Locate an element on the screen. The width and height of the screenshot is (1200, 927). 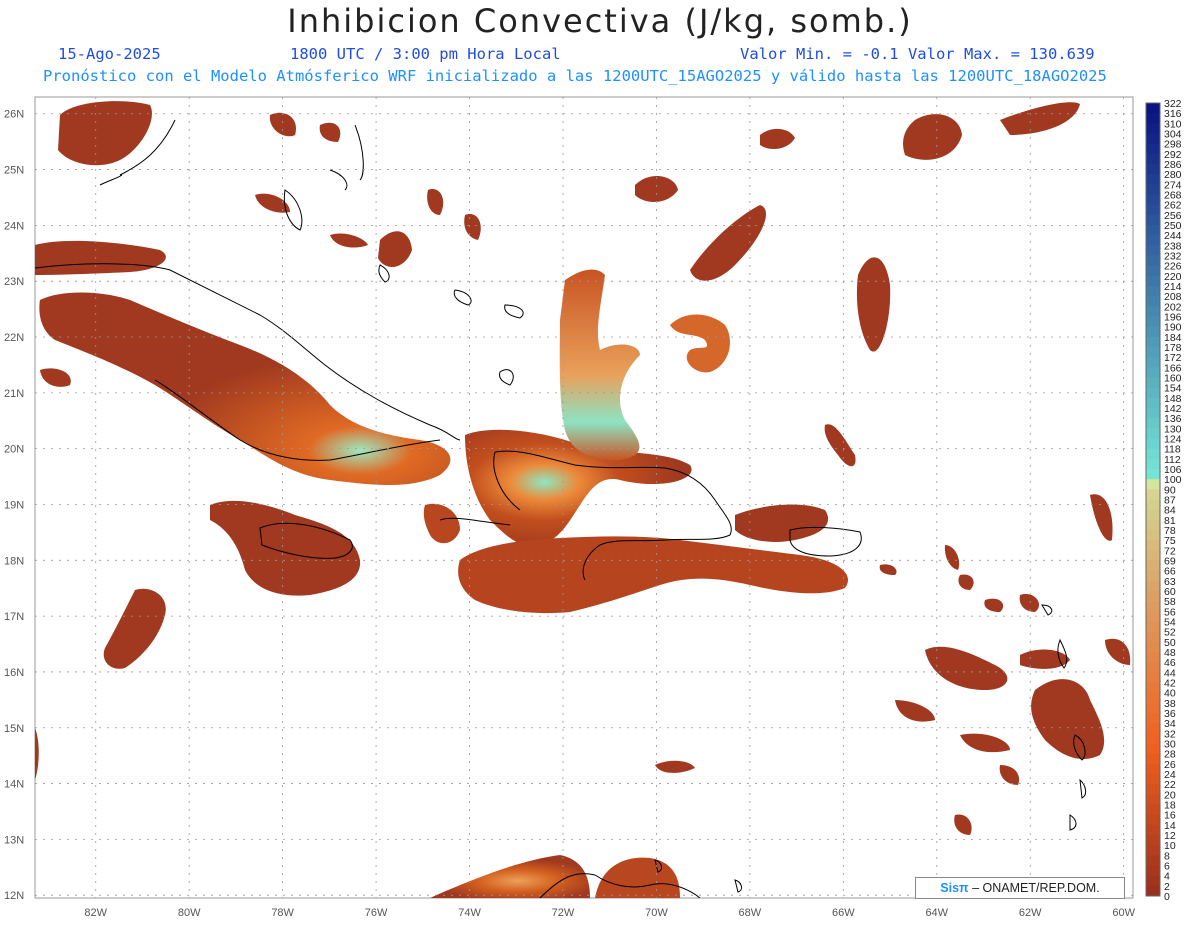
lon-tick-label: 82W is located at coordinates (95, 913).